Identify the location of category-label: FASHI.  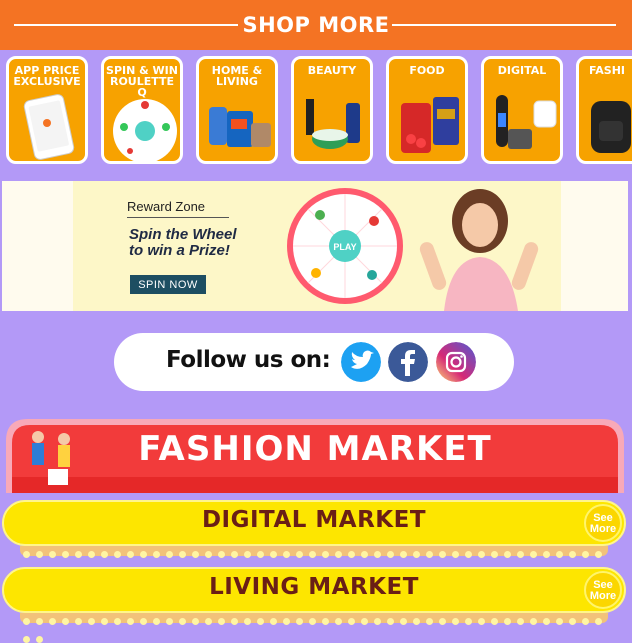
(607, 70).